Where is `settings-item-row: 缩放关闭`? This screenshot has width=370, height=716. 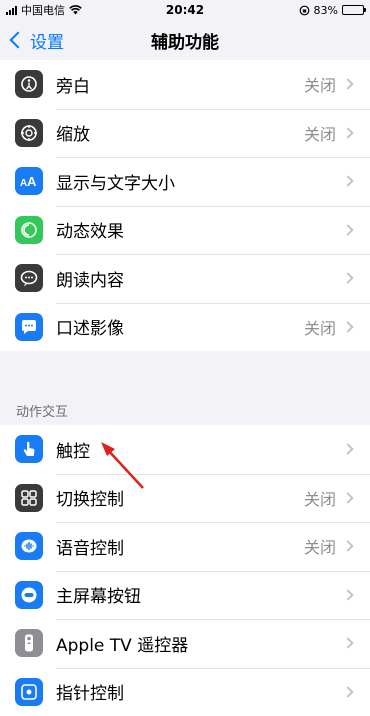
settings-item-row: 缩放关闭 is located at coordinates (185, 133).